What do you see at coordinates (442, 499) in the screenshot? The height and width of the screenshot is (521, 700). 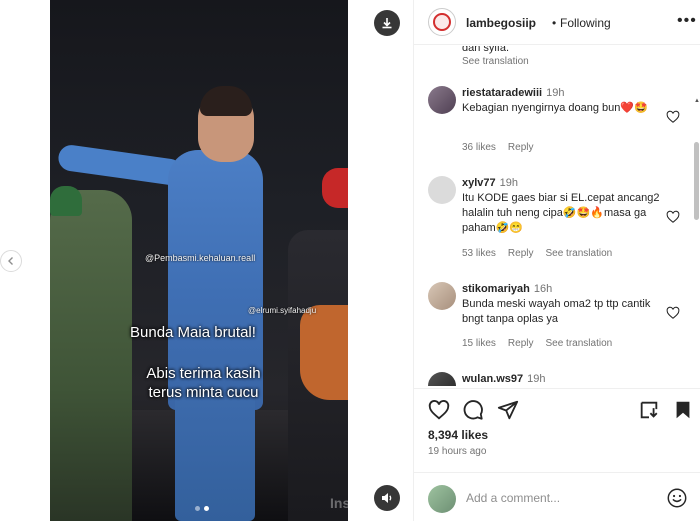 I see `current-user-avatar` at bounding box center [442, 499].